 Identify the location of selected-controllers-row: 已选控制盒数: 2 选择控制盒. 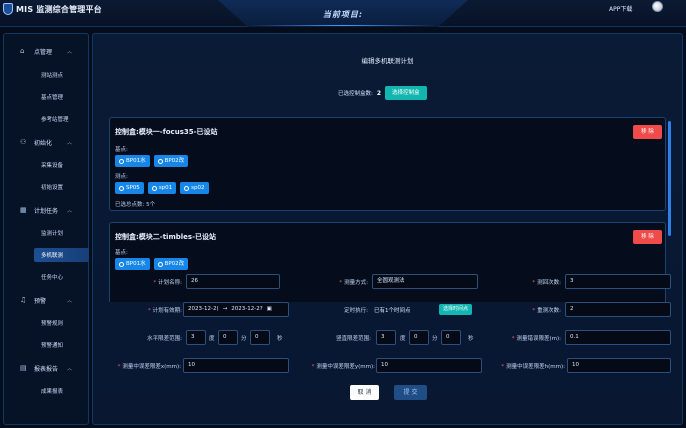
(382, 93).